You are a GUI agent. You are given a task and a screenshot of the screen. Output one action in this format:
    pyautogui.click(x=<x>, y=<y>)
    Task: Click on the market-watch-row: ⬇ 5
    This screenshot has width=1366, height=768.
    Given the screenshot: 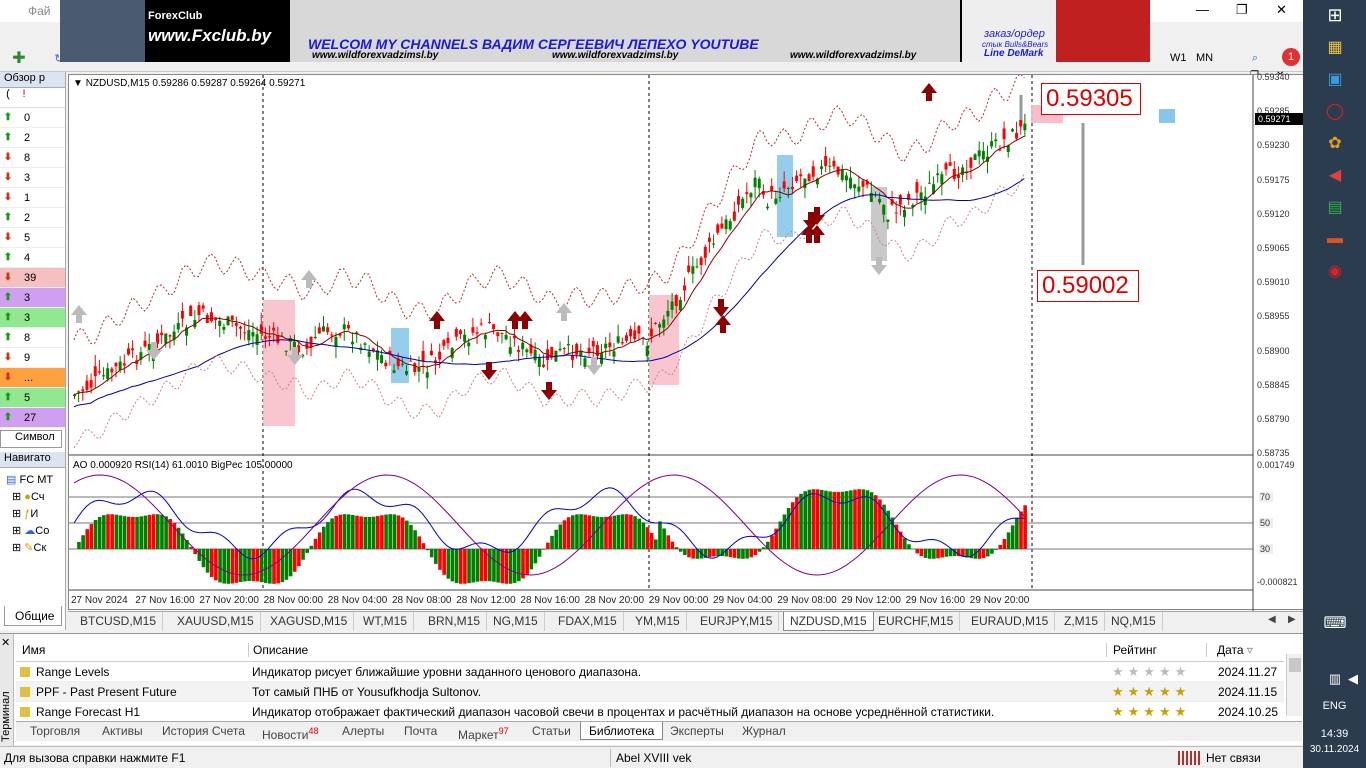 What is the action you would take?
    pyautogui.click(x=32, y=238)
    